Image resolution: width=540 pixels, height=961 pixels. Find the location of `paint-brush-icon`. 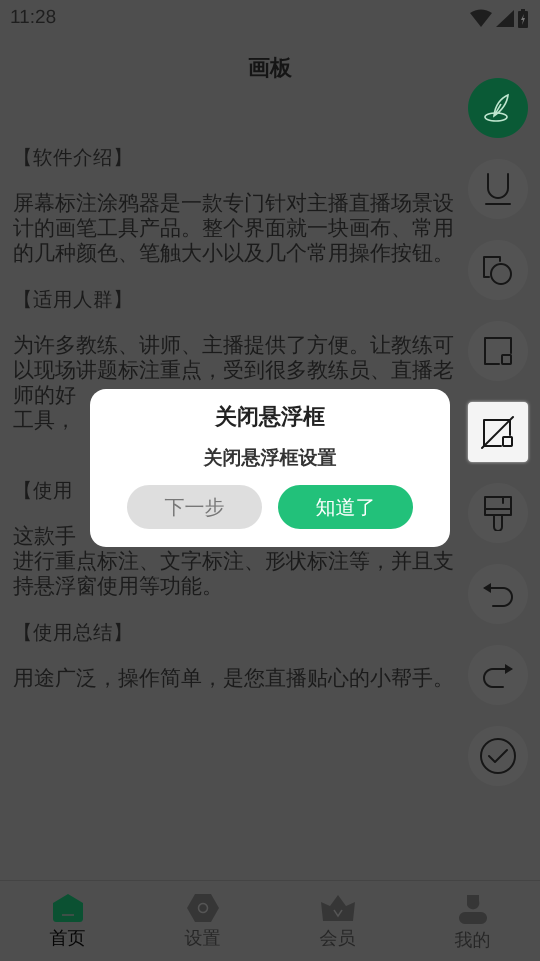

paint-brush-icon is located at coordinates (498, 513).